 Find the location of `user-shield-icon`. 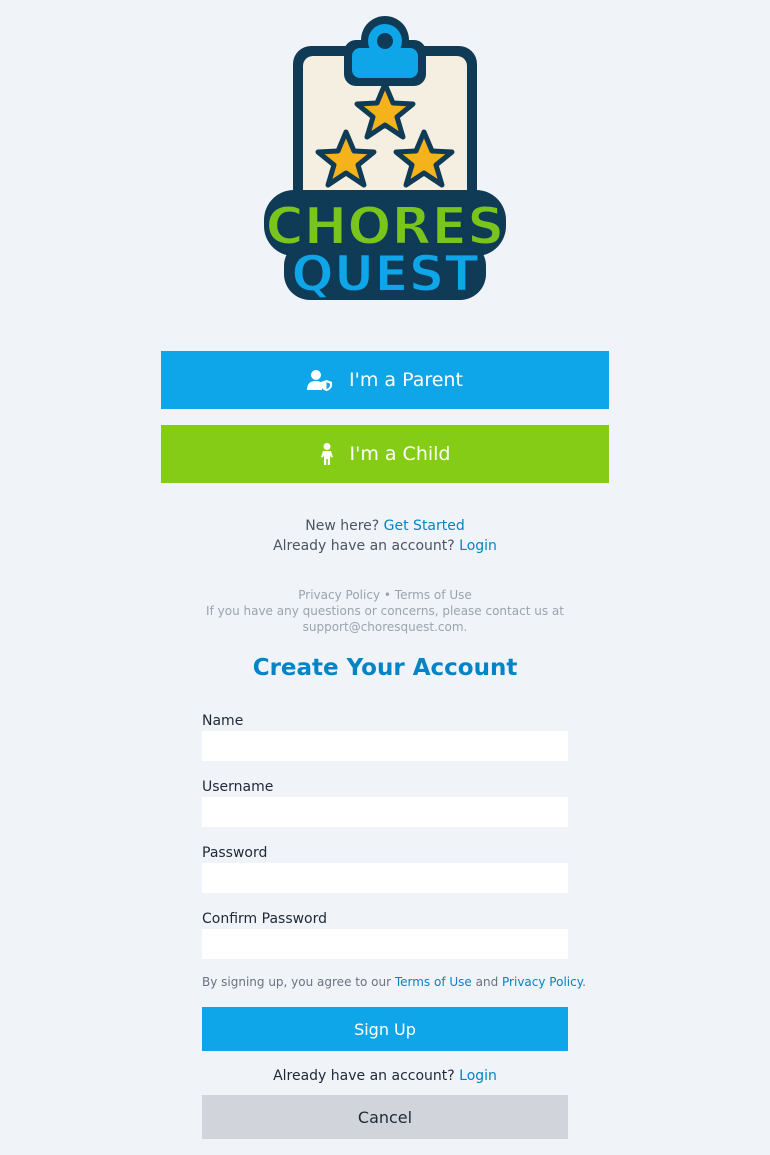

user-shield-icon is located at coordinates (320, 380).